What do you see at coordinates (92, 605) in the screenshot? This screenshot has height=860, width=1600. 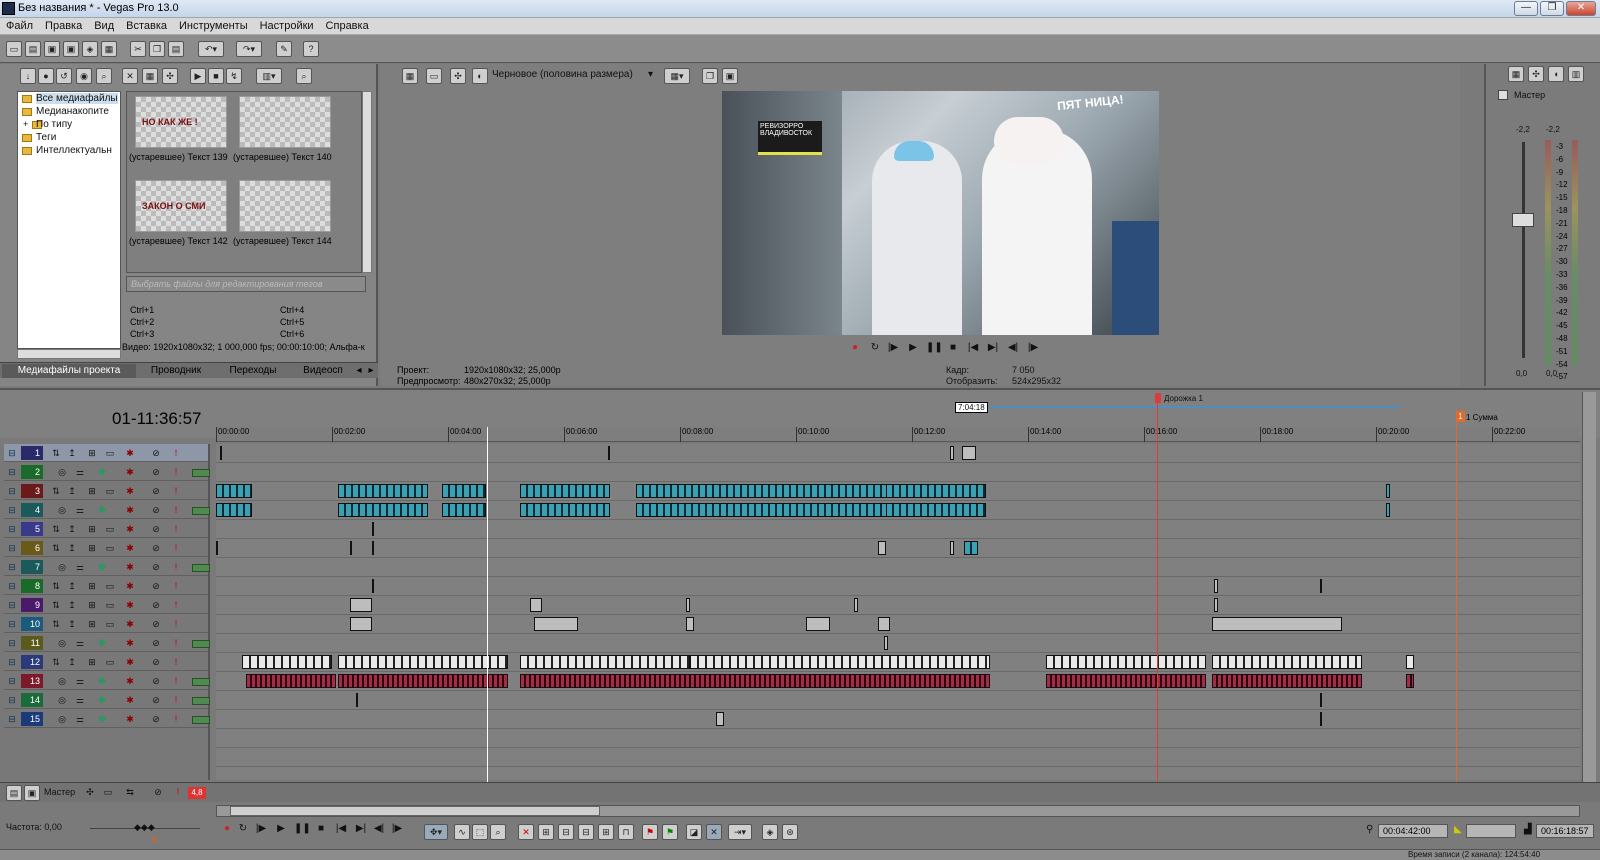 I see `track-fx-icon: ⊞` at bounding box center [92, 605].